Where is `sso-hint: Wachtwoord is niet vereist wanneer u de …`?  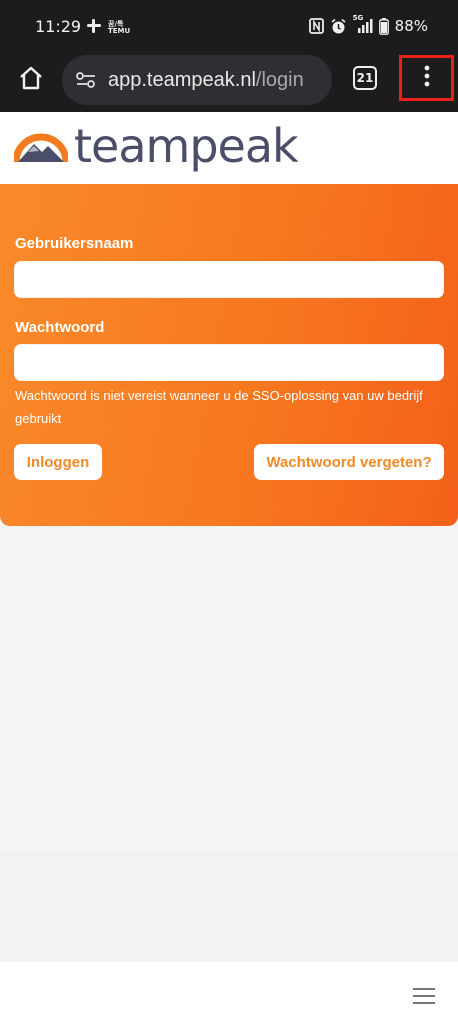 sso-hint: Wachtwoord is niet vereist wanneer u de … is located at coordinates (219, 407).